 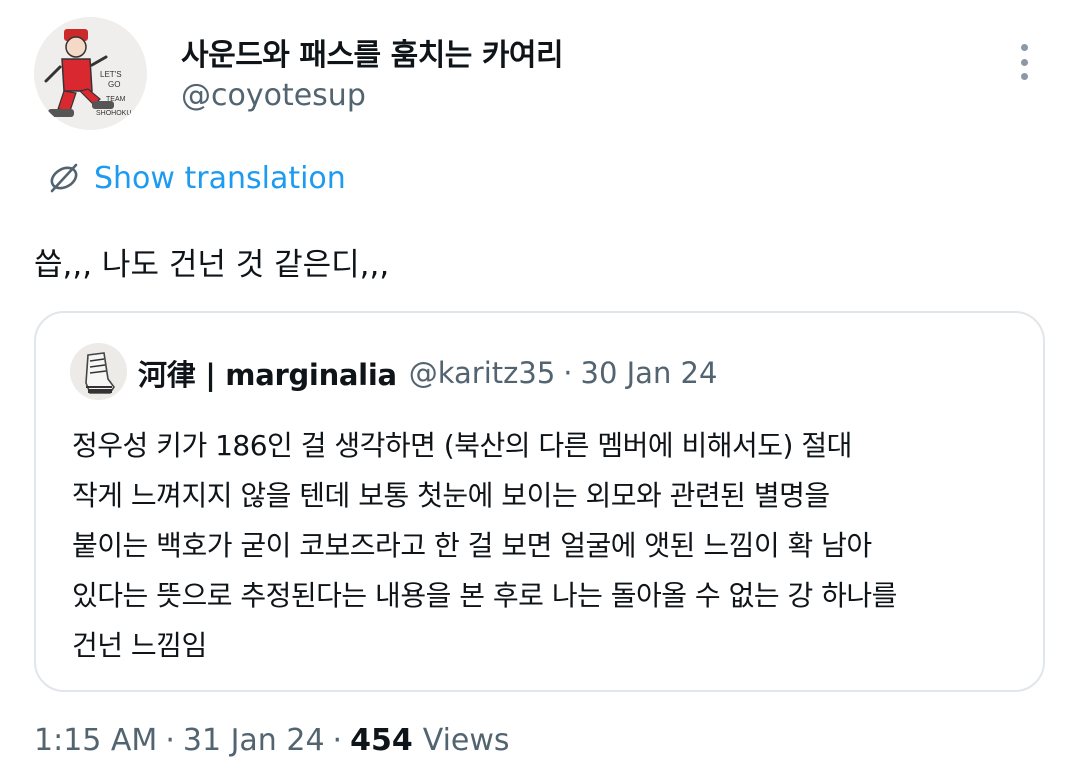 I want to click on globe-icon, so click(x=64, y=178).